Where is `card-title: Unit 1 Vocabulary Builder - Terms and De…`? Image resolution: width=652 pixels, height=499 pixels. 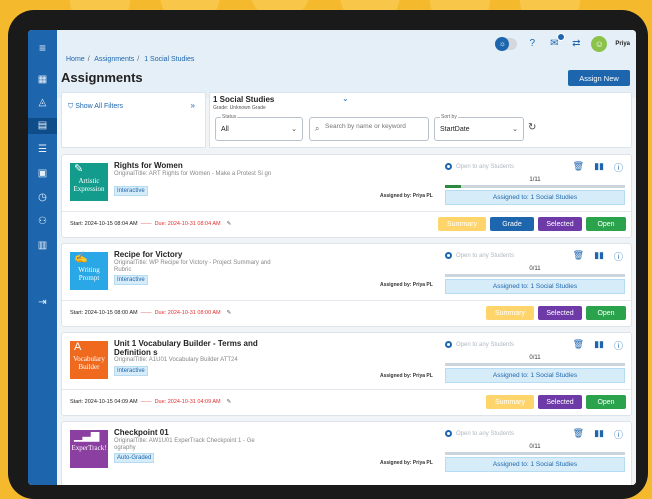 card-title: Unit 1 Vocabulary Builder - Terms and De… is located at coordinates (194, 348).